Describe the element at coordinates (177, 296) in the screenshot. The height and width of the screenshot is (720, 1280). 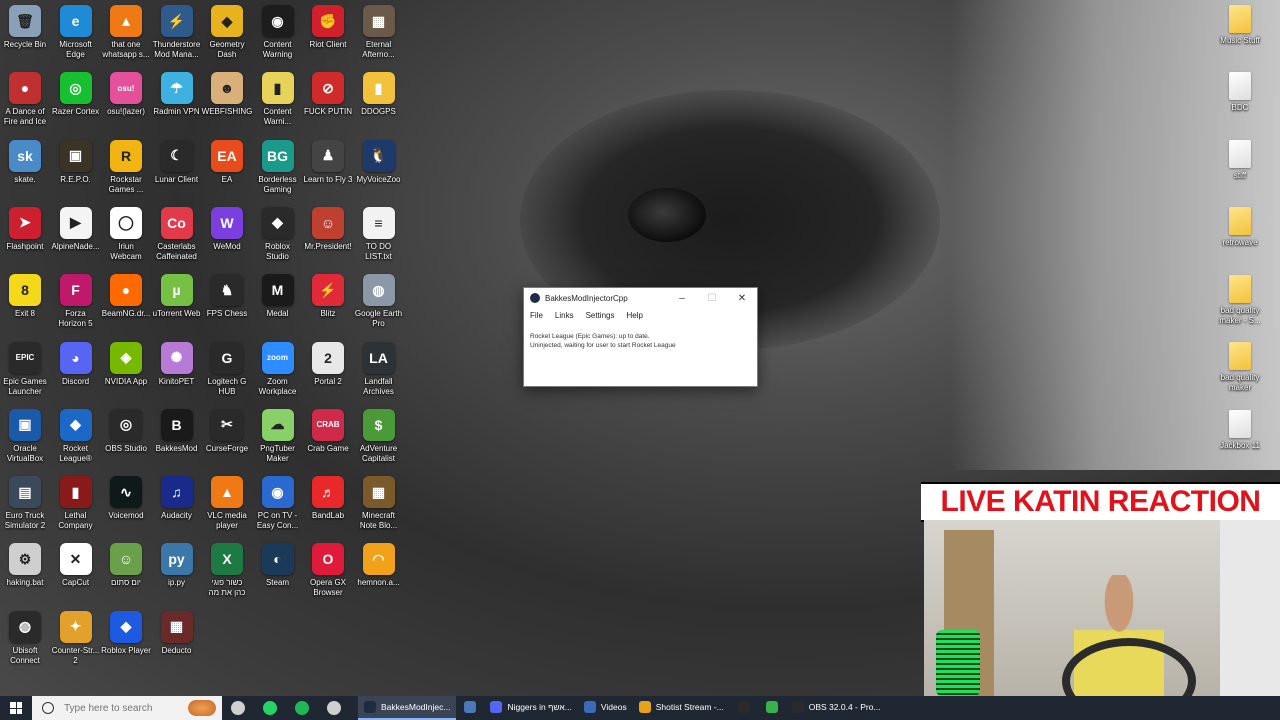
I see `desktop-icon: µ uTorrent Web` at that location.